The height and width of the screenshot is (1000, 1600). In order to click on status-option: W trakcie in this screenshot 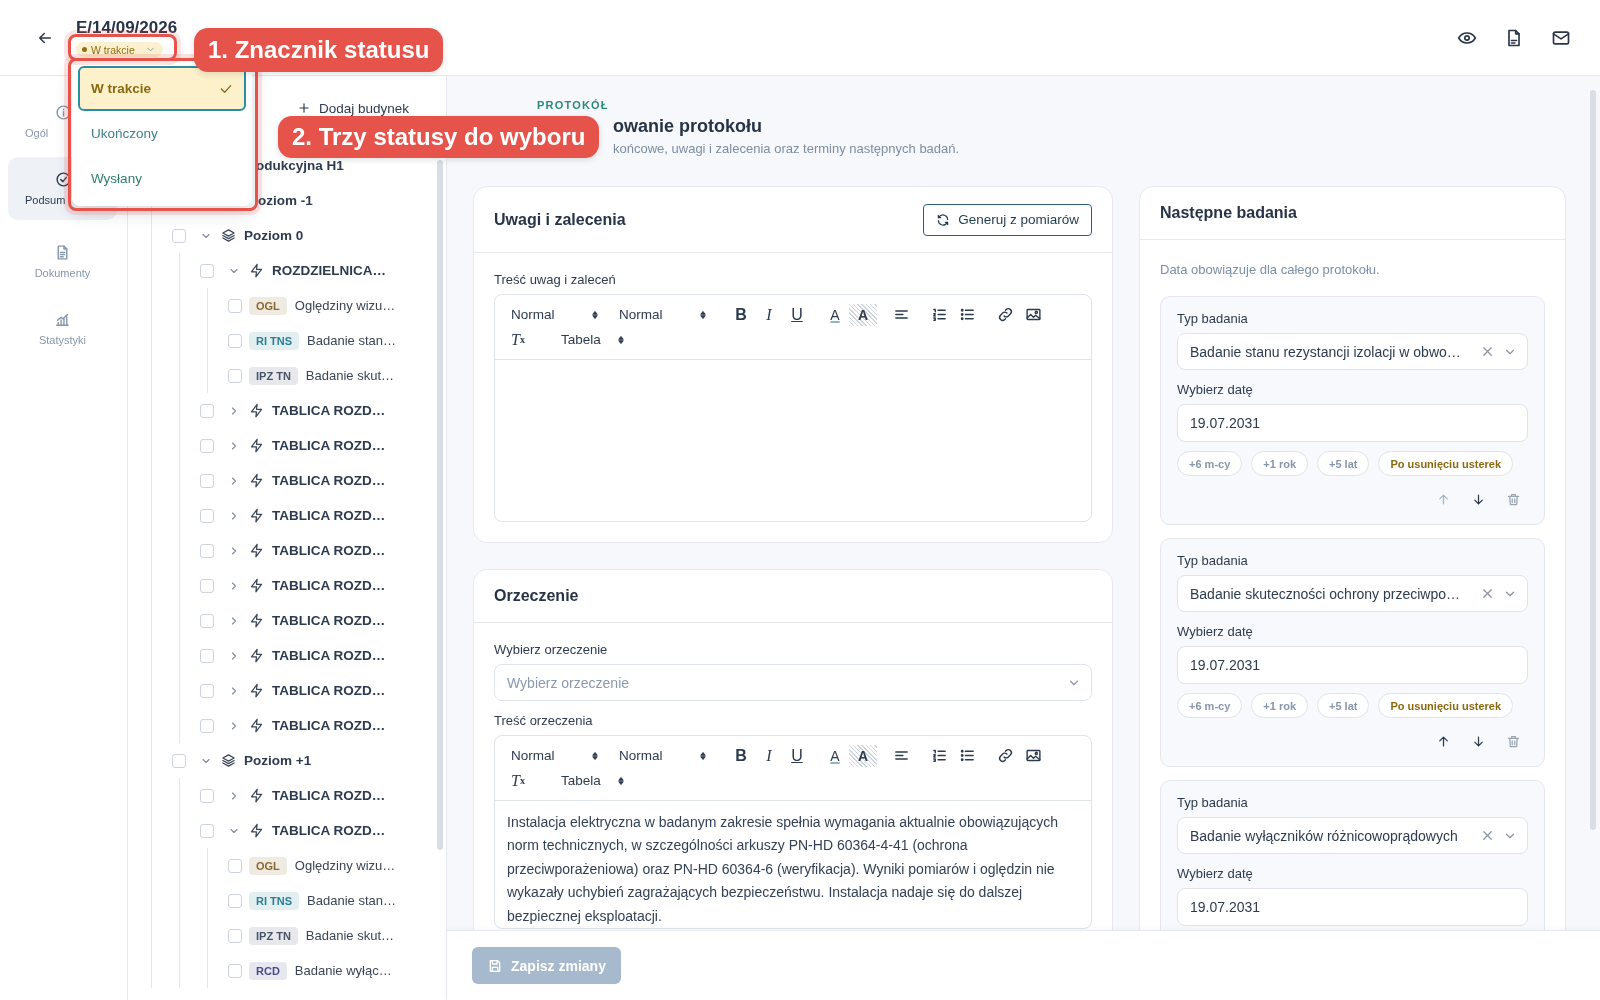, I will do `click(162, 88)`.